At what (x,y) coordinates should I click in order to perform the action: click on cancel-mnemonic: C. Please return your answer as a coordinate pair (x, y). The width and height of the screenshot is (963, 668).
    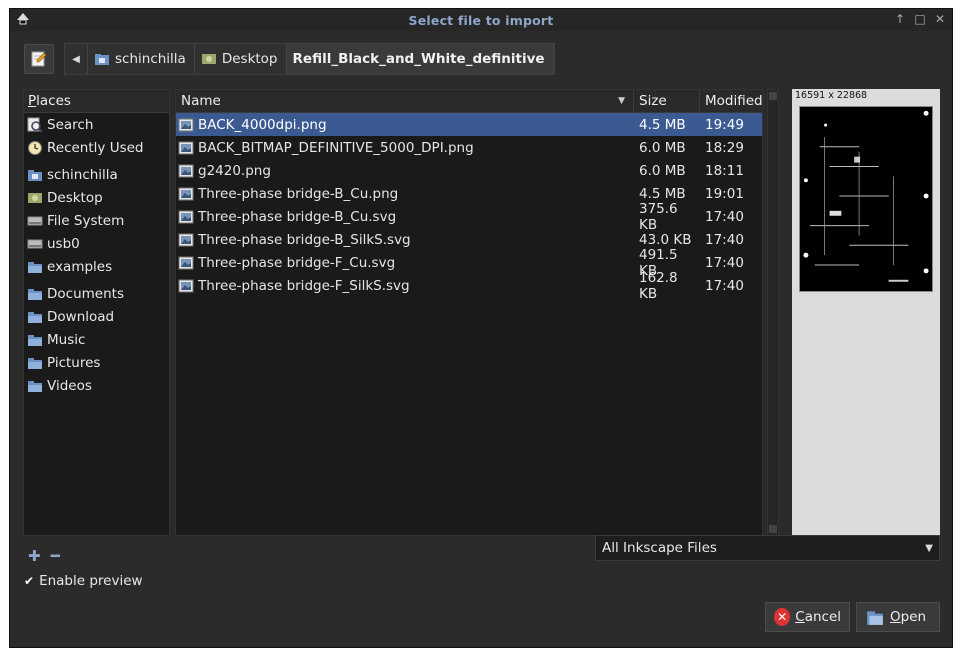
    Looking at the image, I should click on (800, 617).